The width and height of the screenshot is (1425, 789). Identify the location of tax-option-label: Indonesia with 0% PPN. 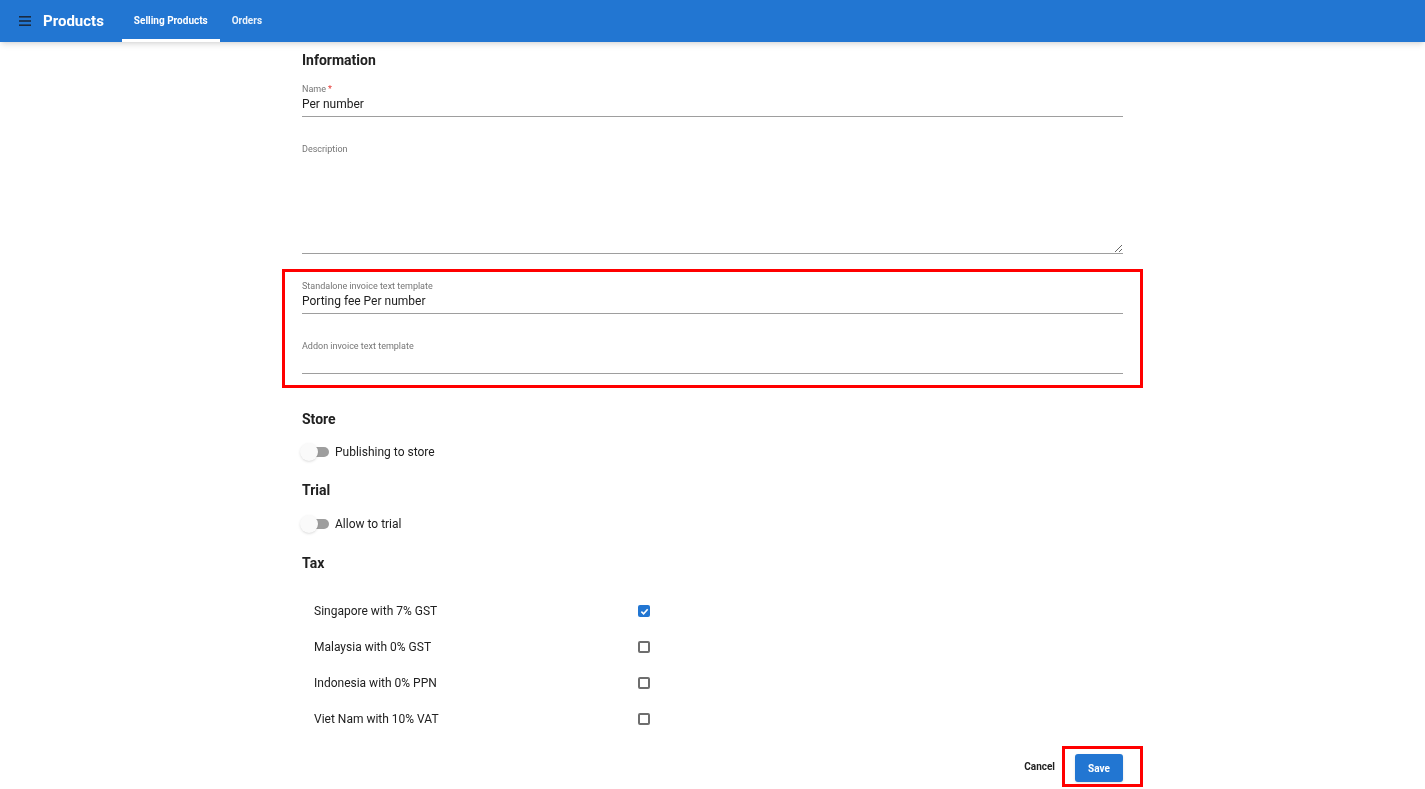
(376, 683).